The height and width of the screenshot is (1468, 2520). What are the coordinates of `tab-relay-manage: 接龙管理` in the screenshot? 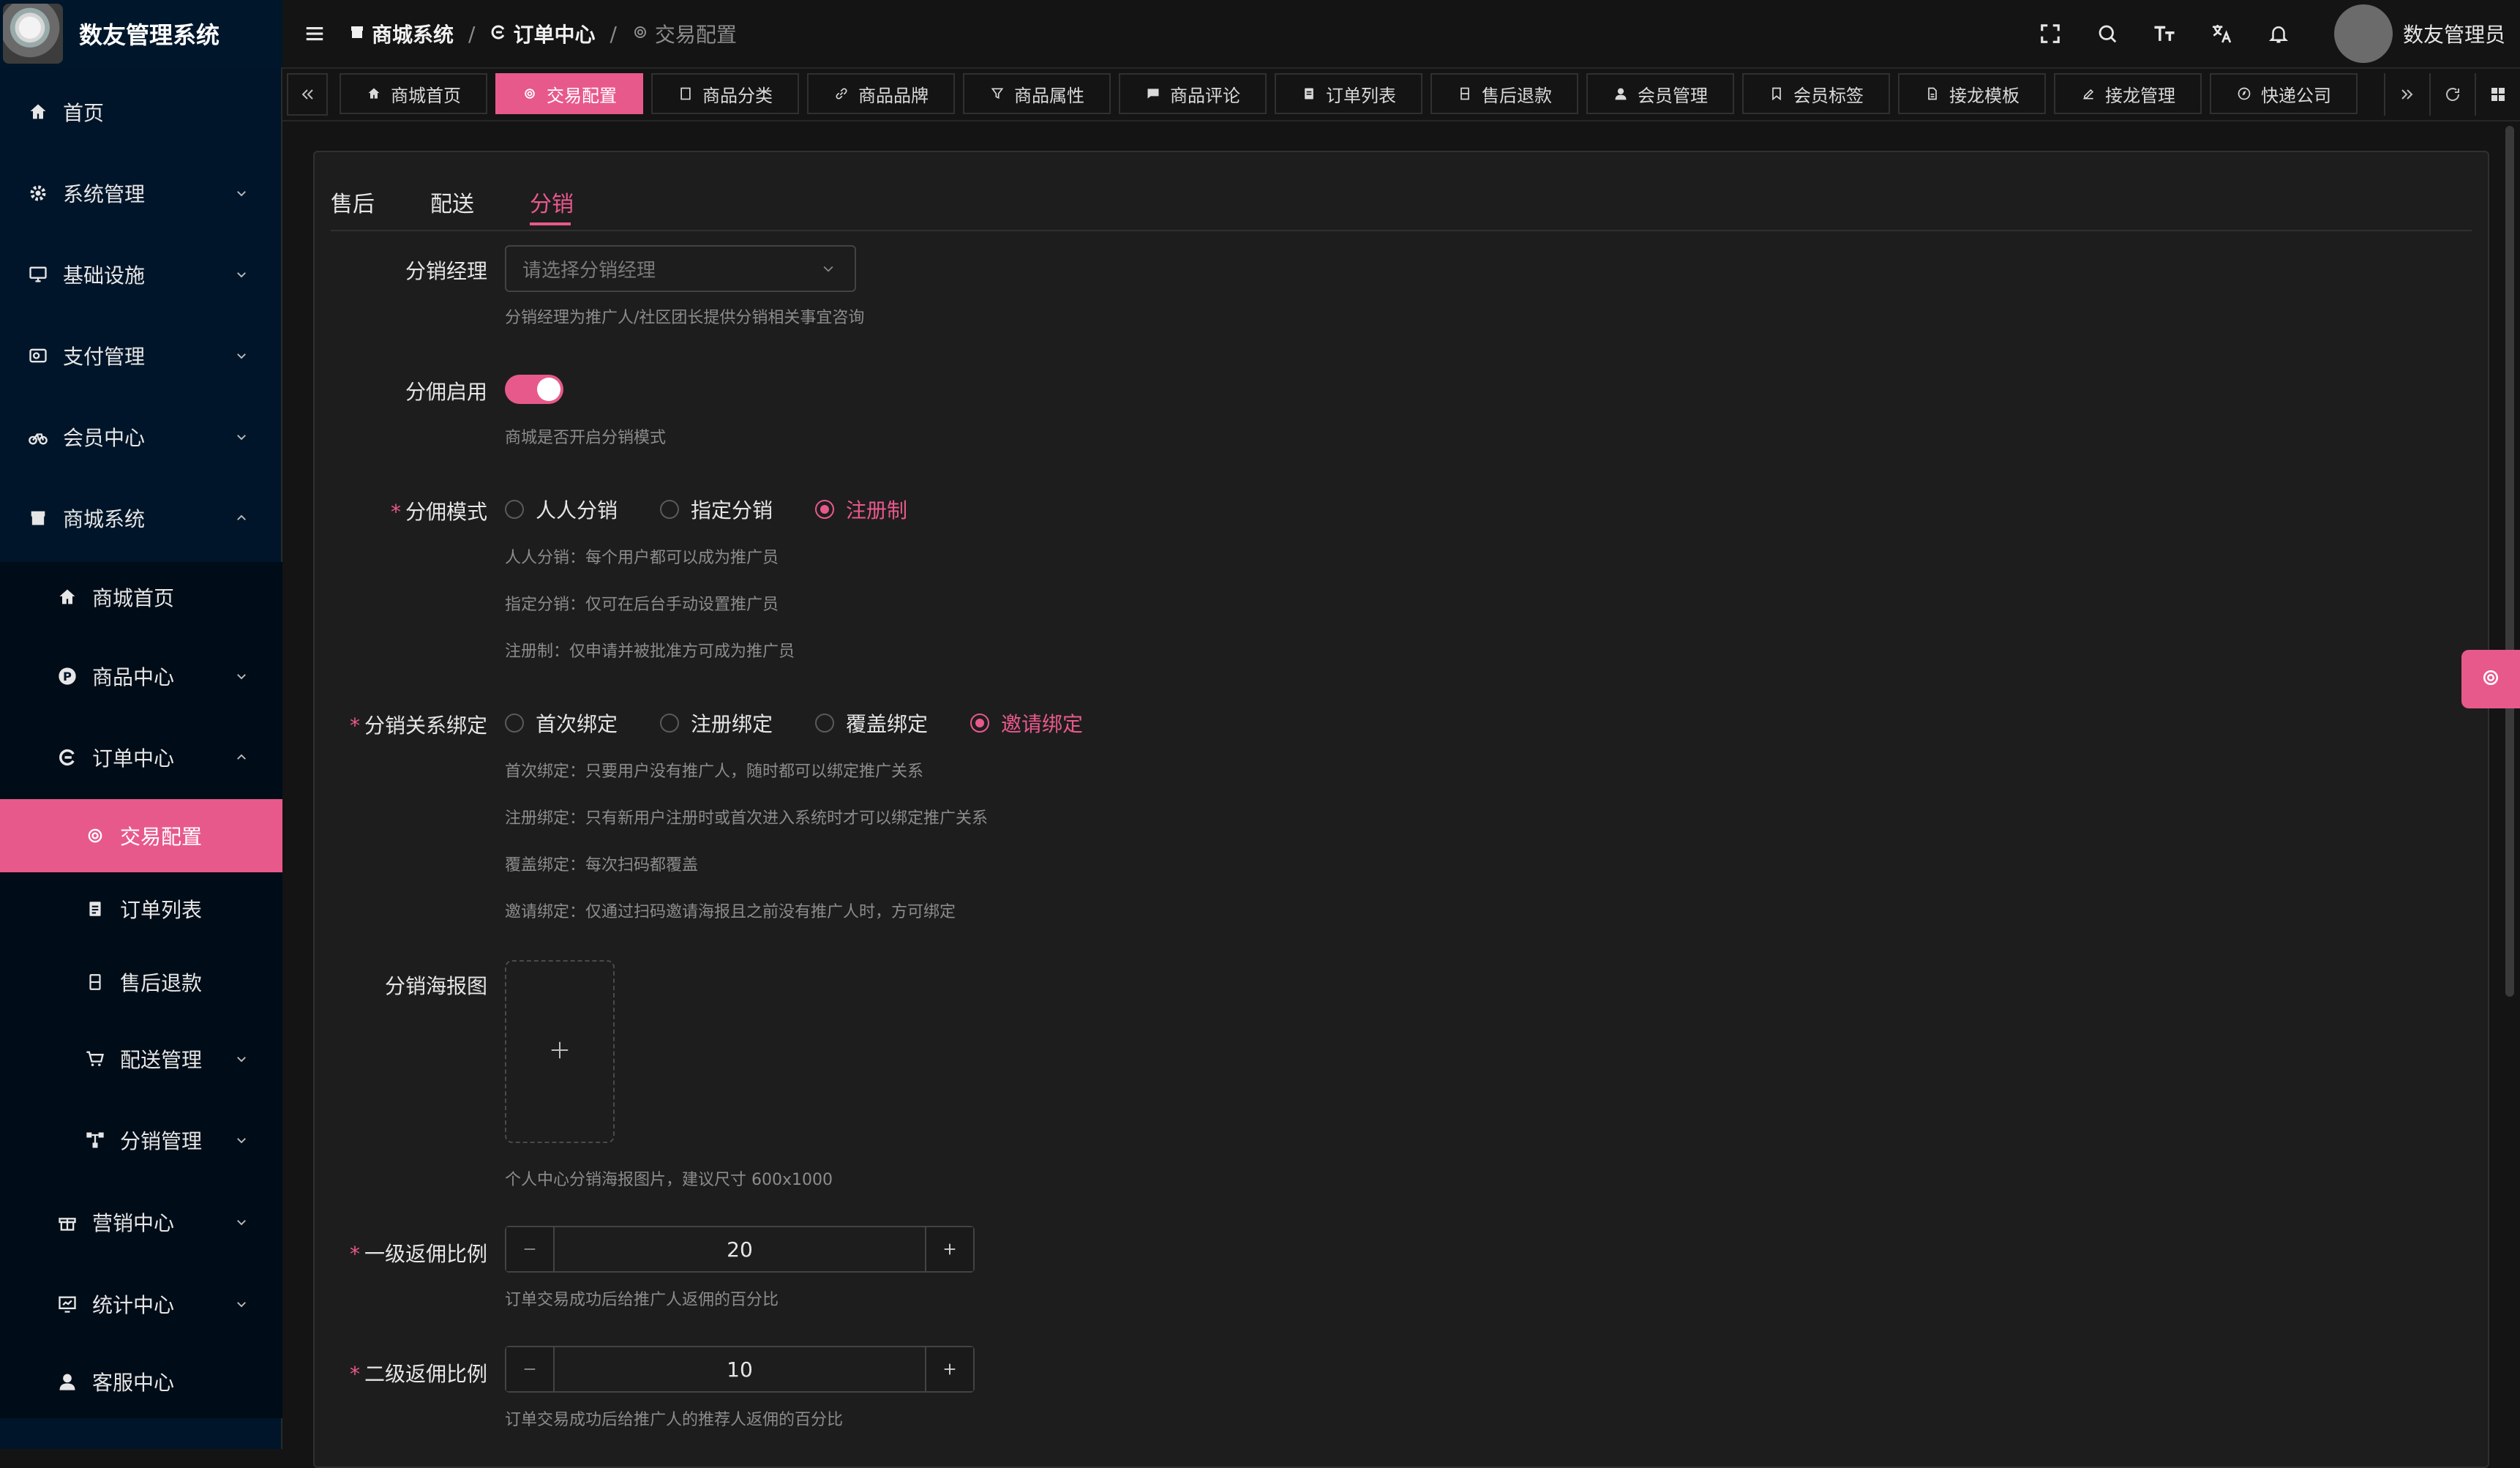 It's located at (2128, 93).